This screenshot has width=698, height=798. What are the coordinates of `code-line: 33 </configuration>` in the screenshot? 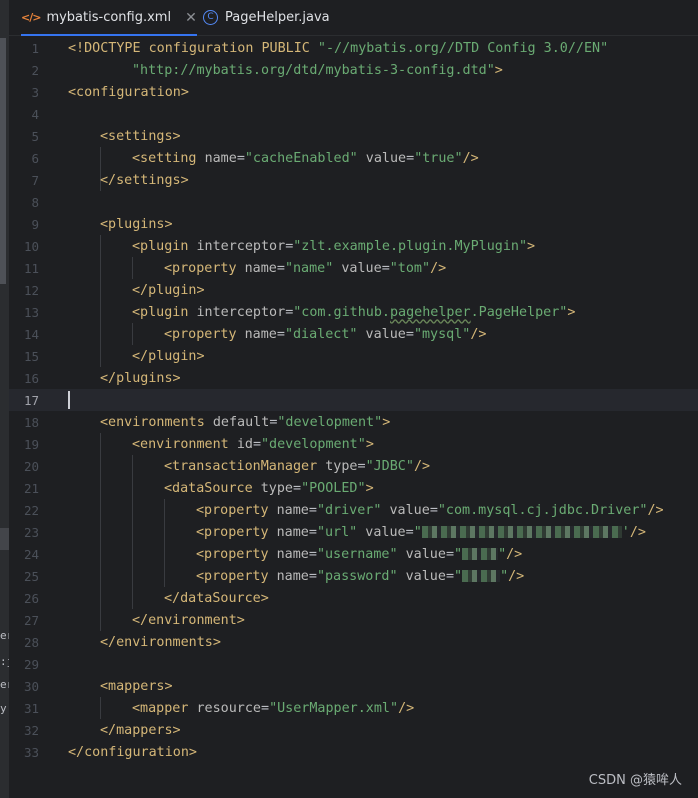 It's located at (353, 752).